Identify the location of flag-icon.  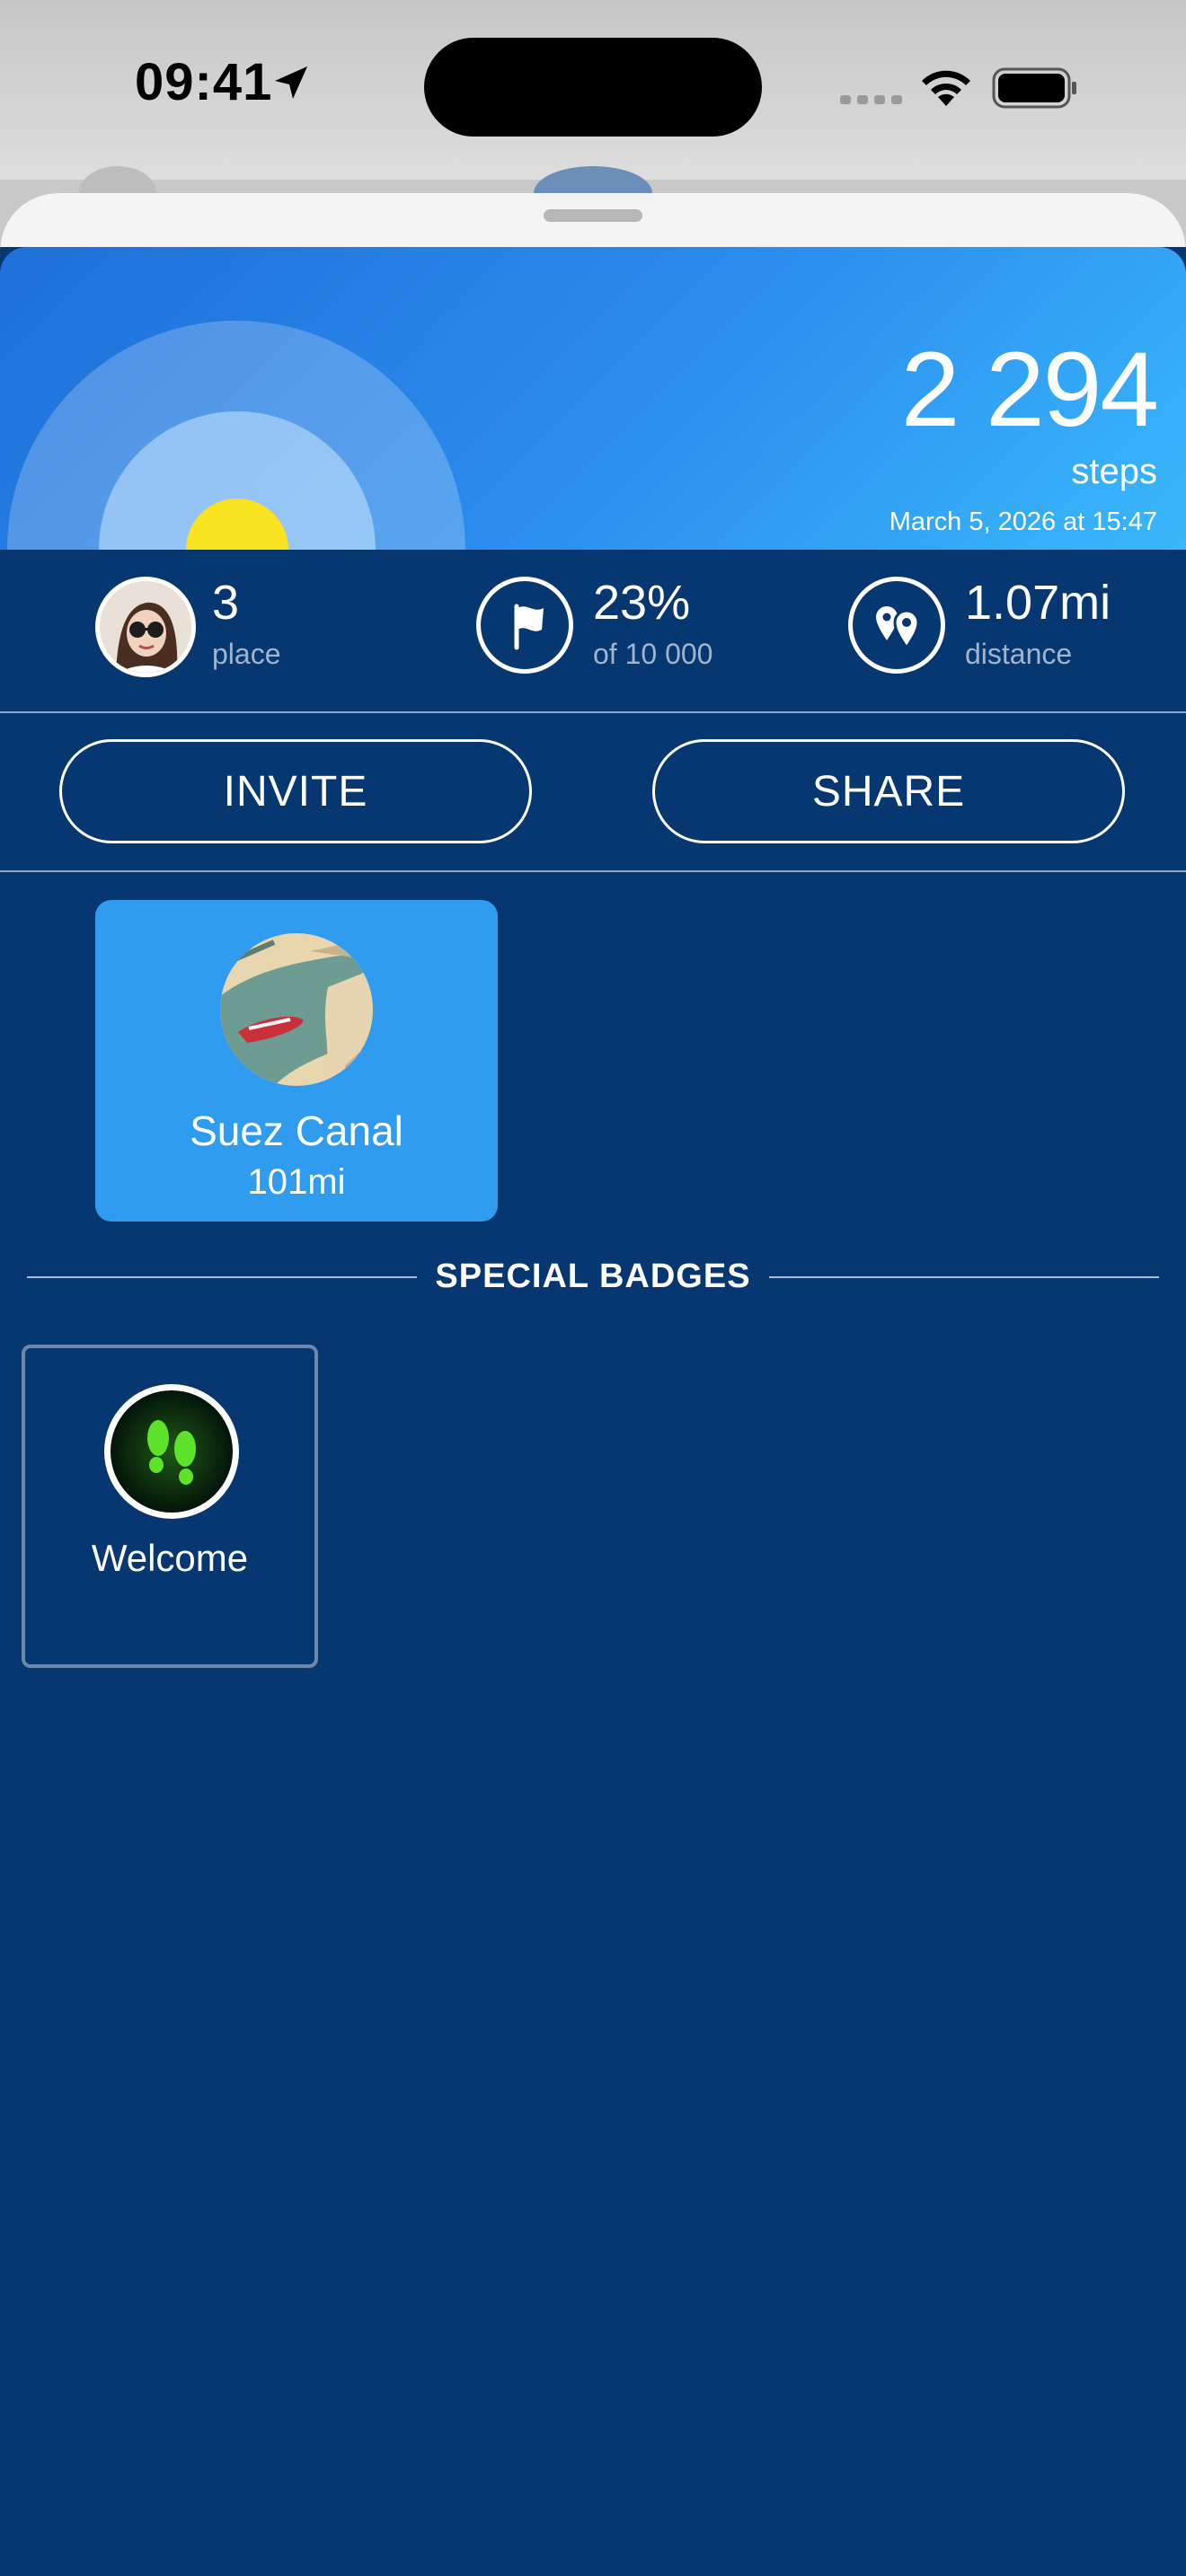
(524, 625).